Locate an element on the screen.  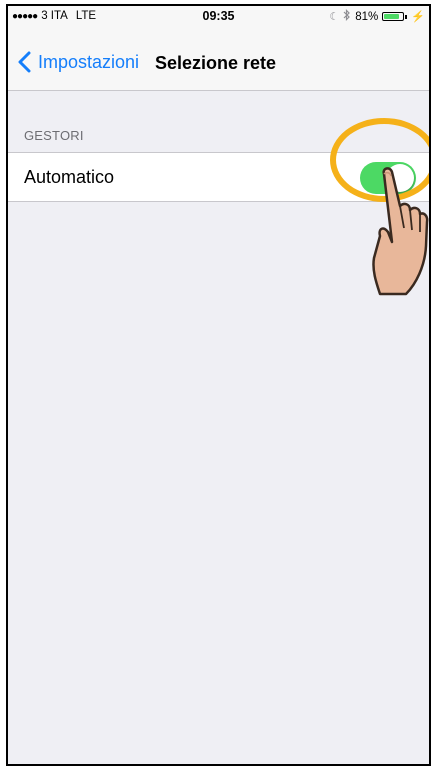
carrier-name: 3 ITA is located at coordinates (54, 16).